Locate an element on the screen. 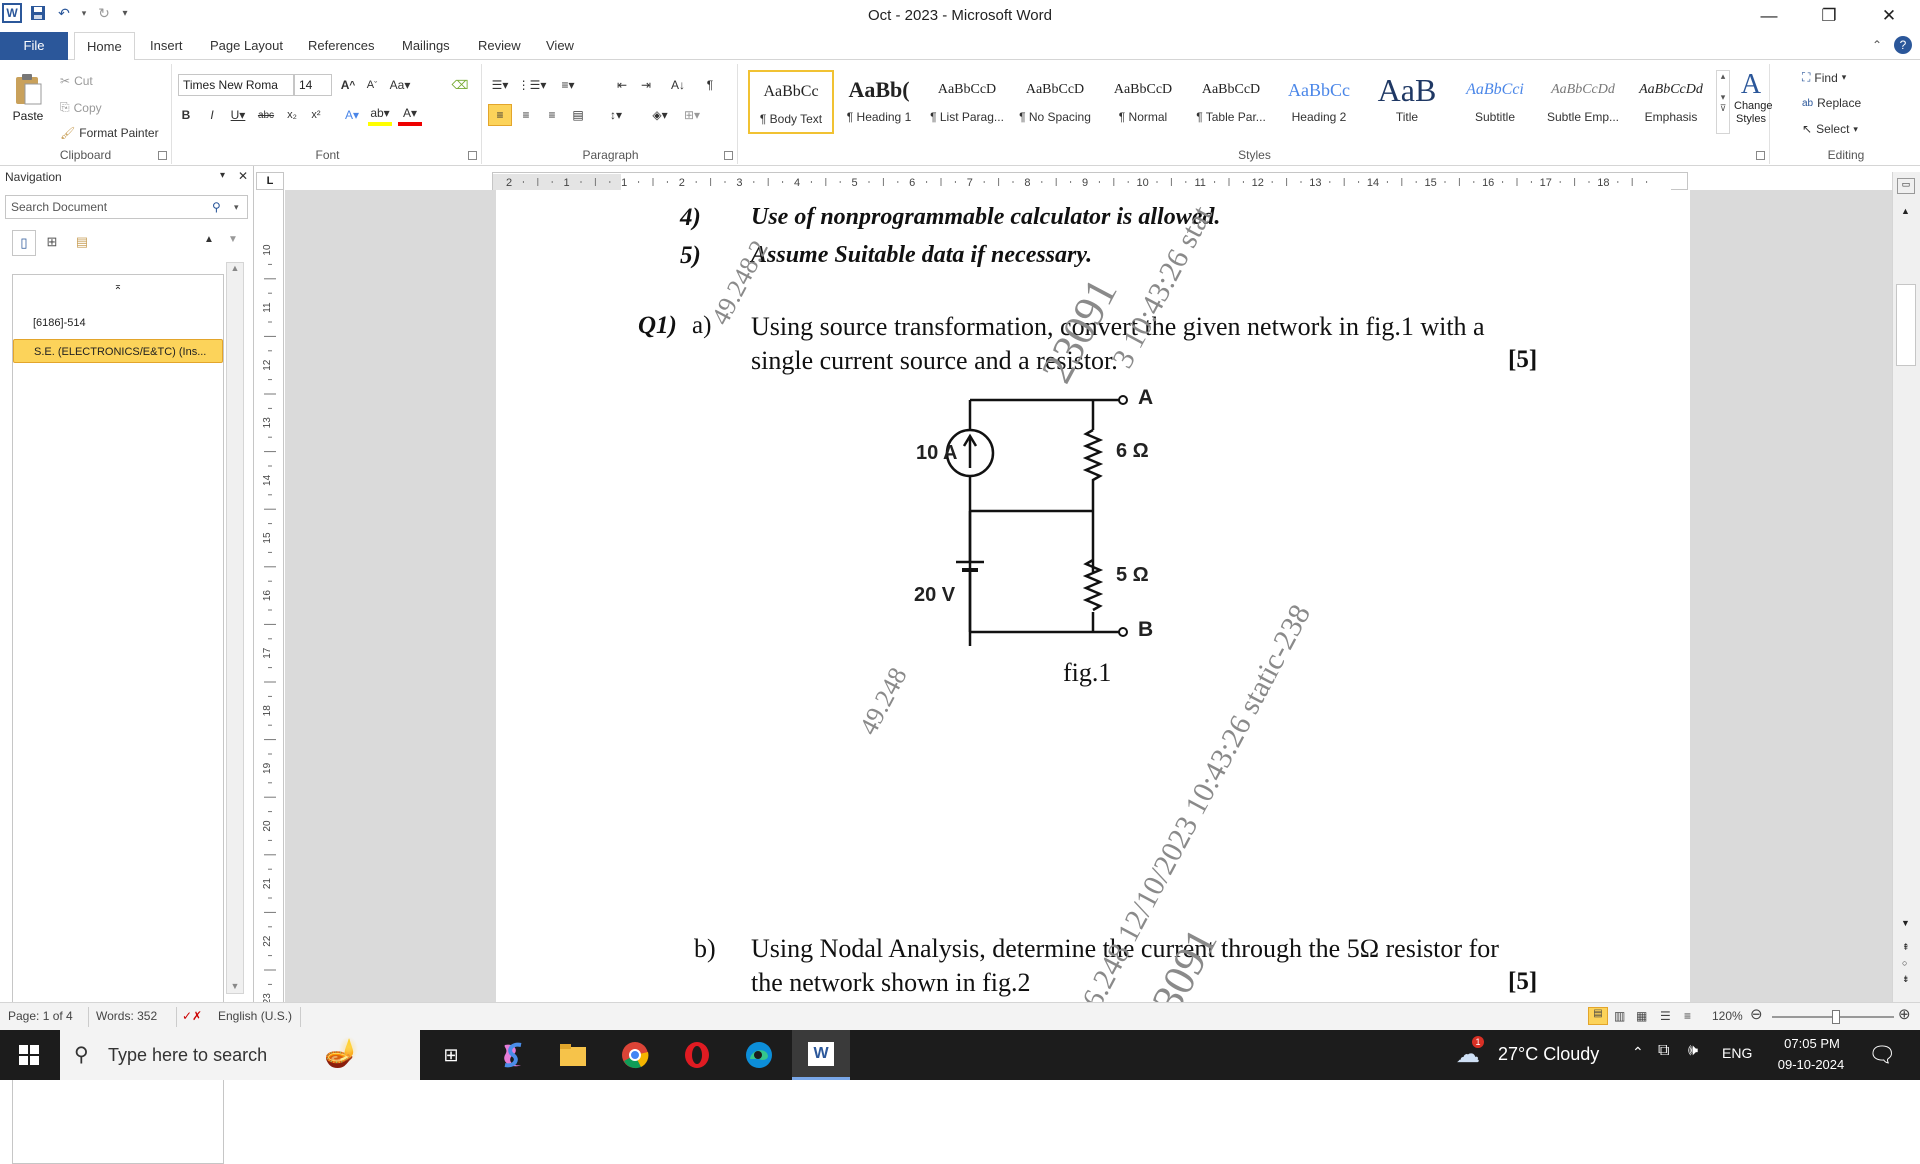  font-launcher-icon is located at coordinates (472, 155).